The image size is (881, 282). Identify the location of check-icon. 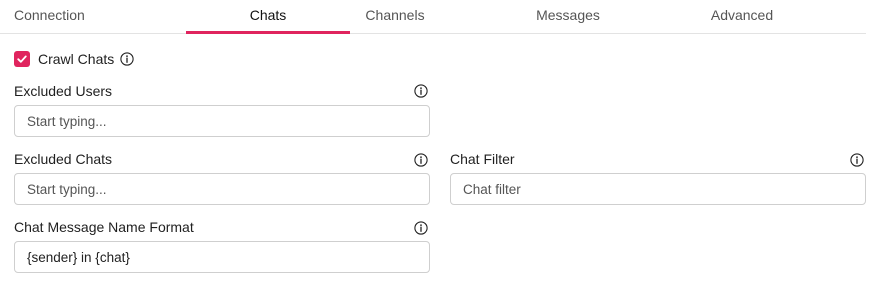
(22, 59).